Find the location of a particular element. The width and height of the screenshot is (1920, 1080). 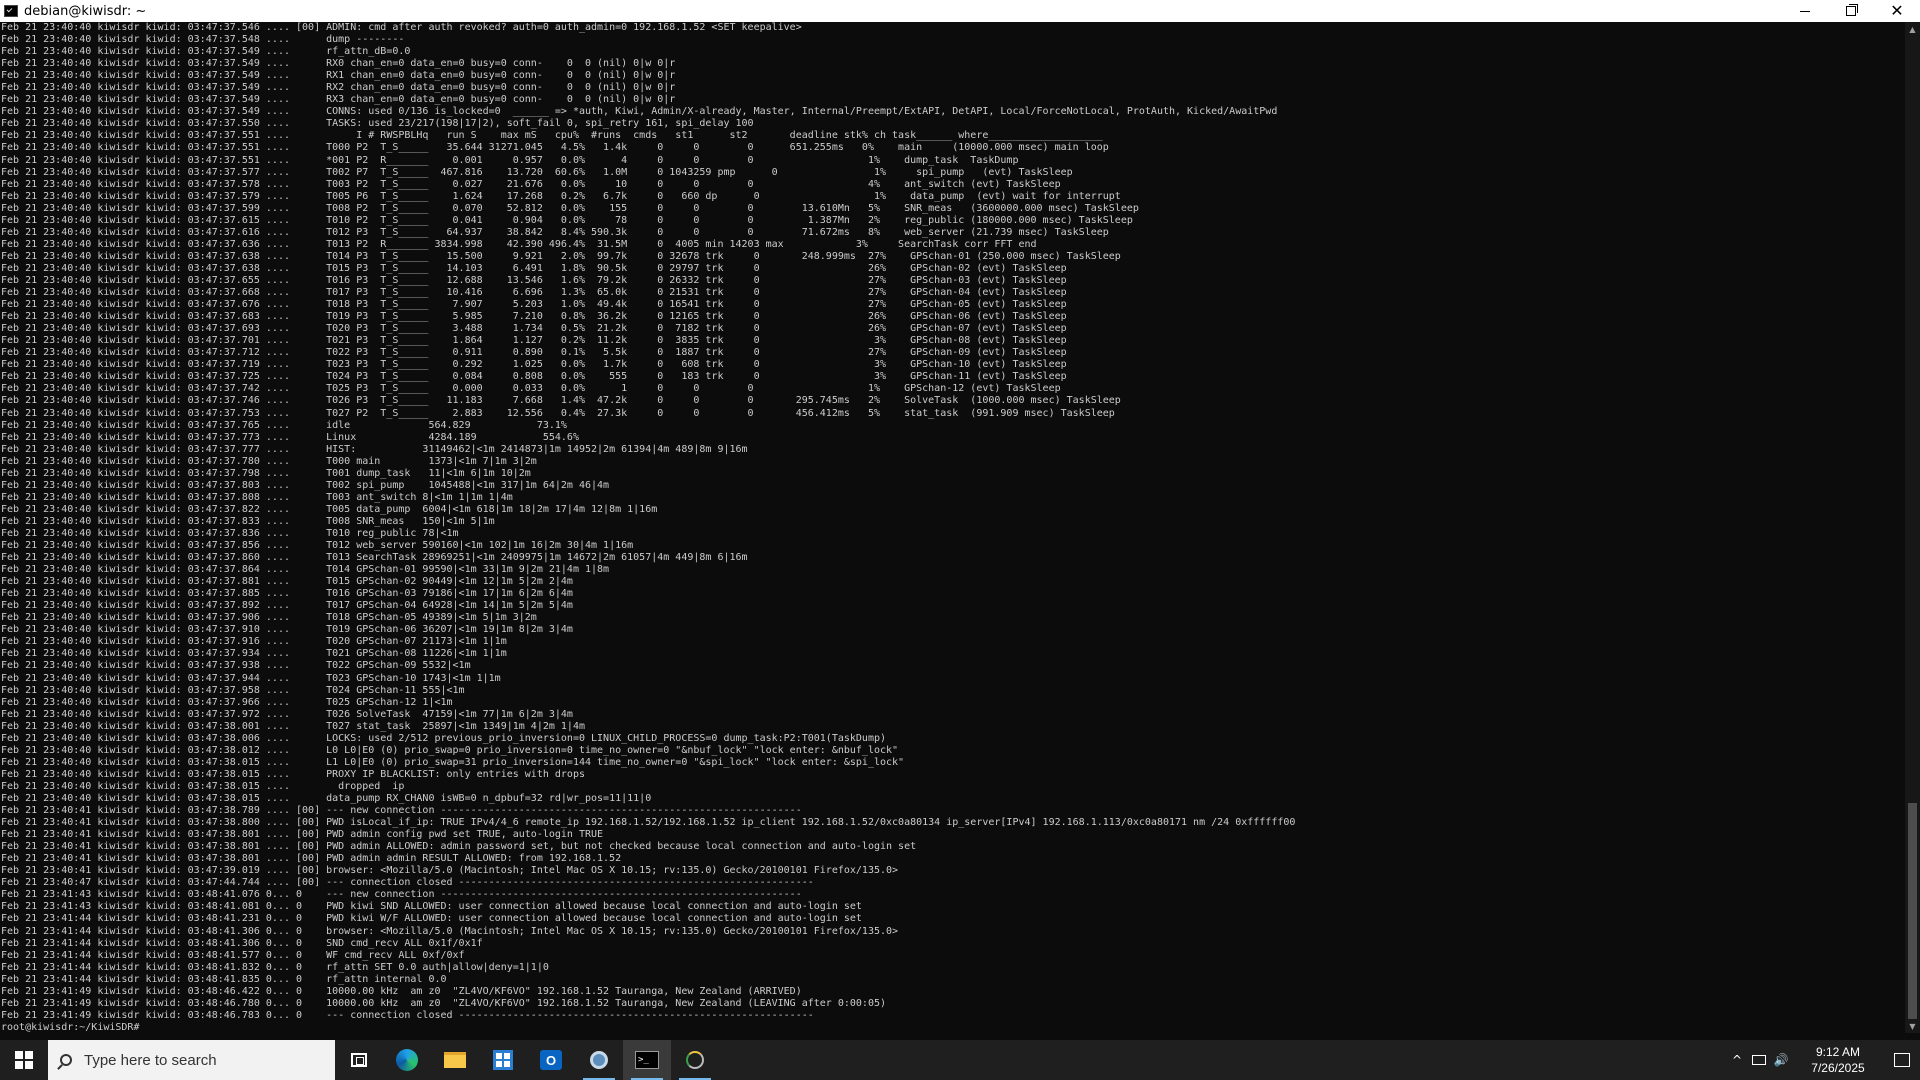

window-titlebar: debian@kiwisdr: ~ ✕ is located at coordinates (960, 11).